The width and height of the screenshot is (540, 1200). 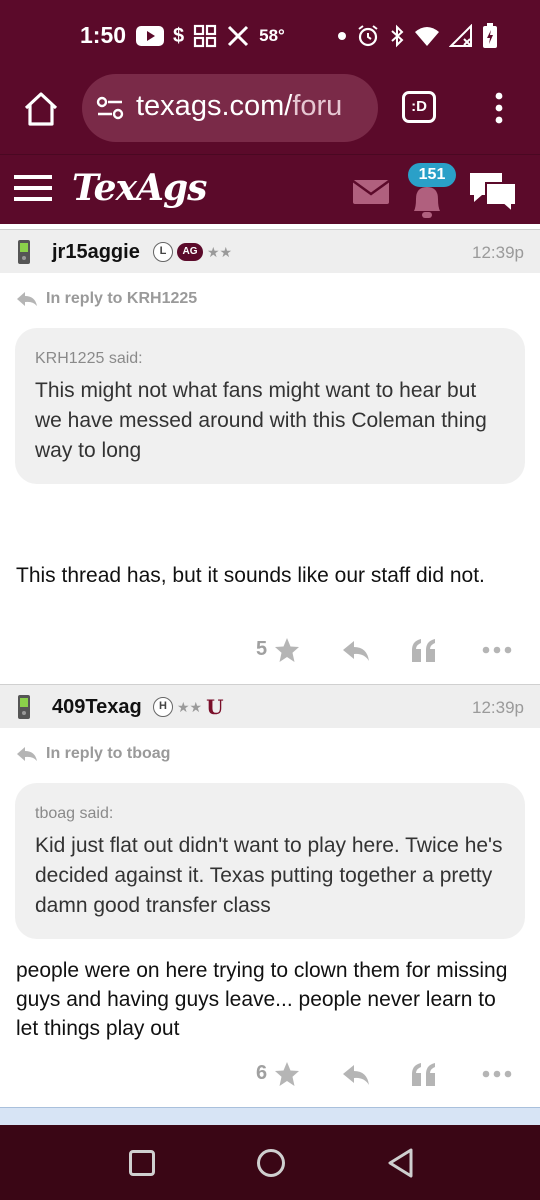 I want to click on badge-ag: AG, so click(x=190, y=252).